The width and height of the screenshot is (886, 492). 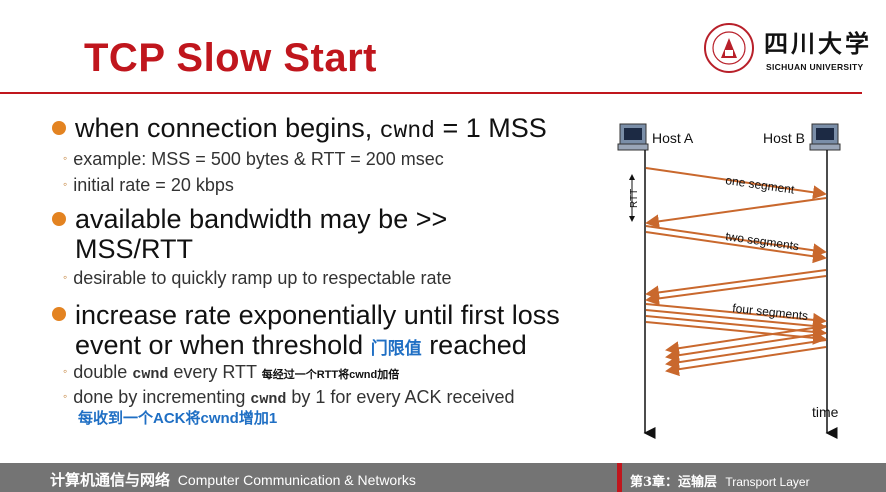 I want to click on bullet-2: available bandwidth may be >> MSS/RTT, so click(x=261, y=234).